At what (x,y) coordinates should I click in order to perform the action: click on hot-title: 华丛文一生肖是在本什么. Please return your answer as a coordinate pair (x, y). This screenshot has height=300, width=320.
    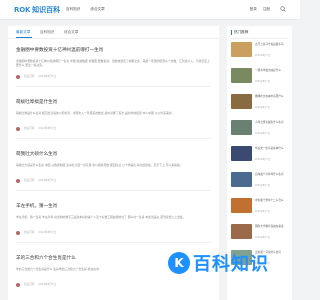
    Looking at the image, I should click on (272, 149).